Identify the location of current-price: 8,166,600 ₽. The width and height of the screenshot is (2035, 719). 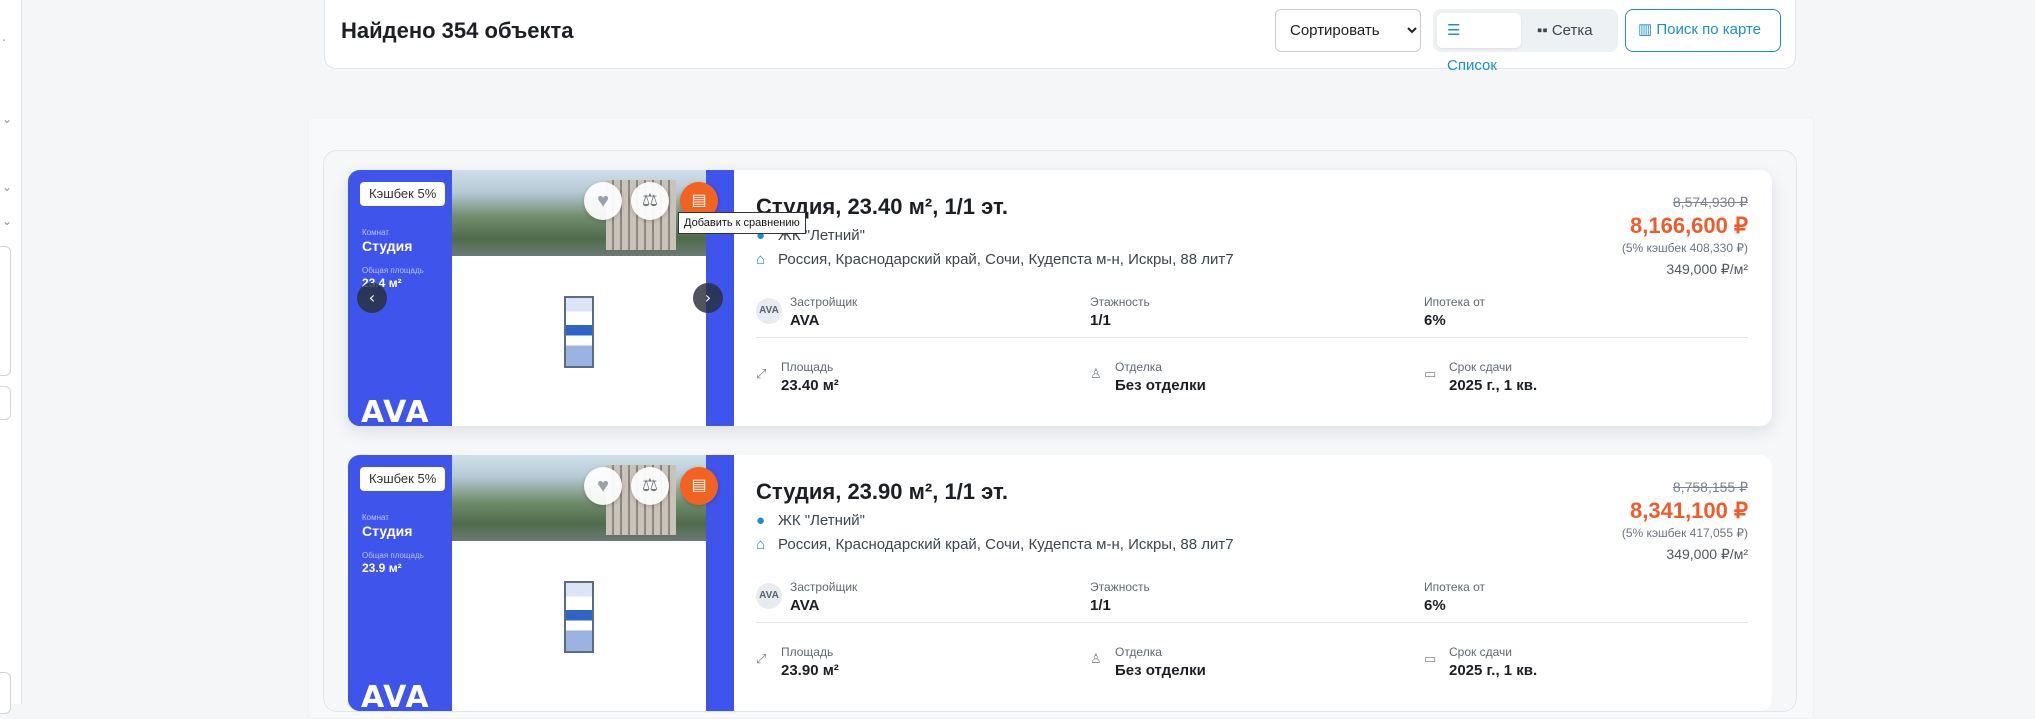
(1689, 225).